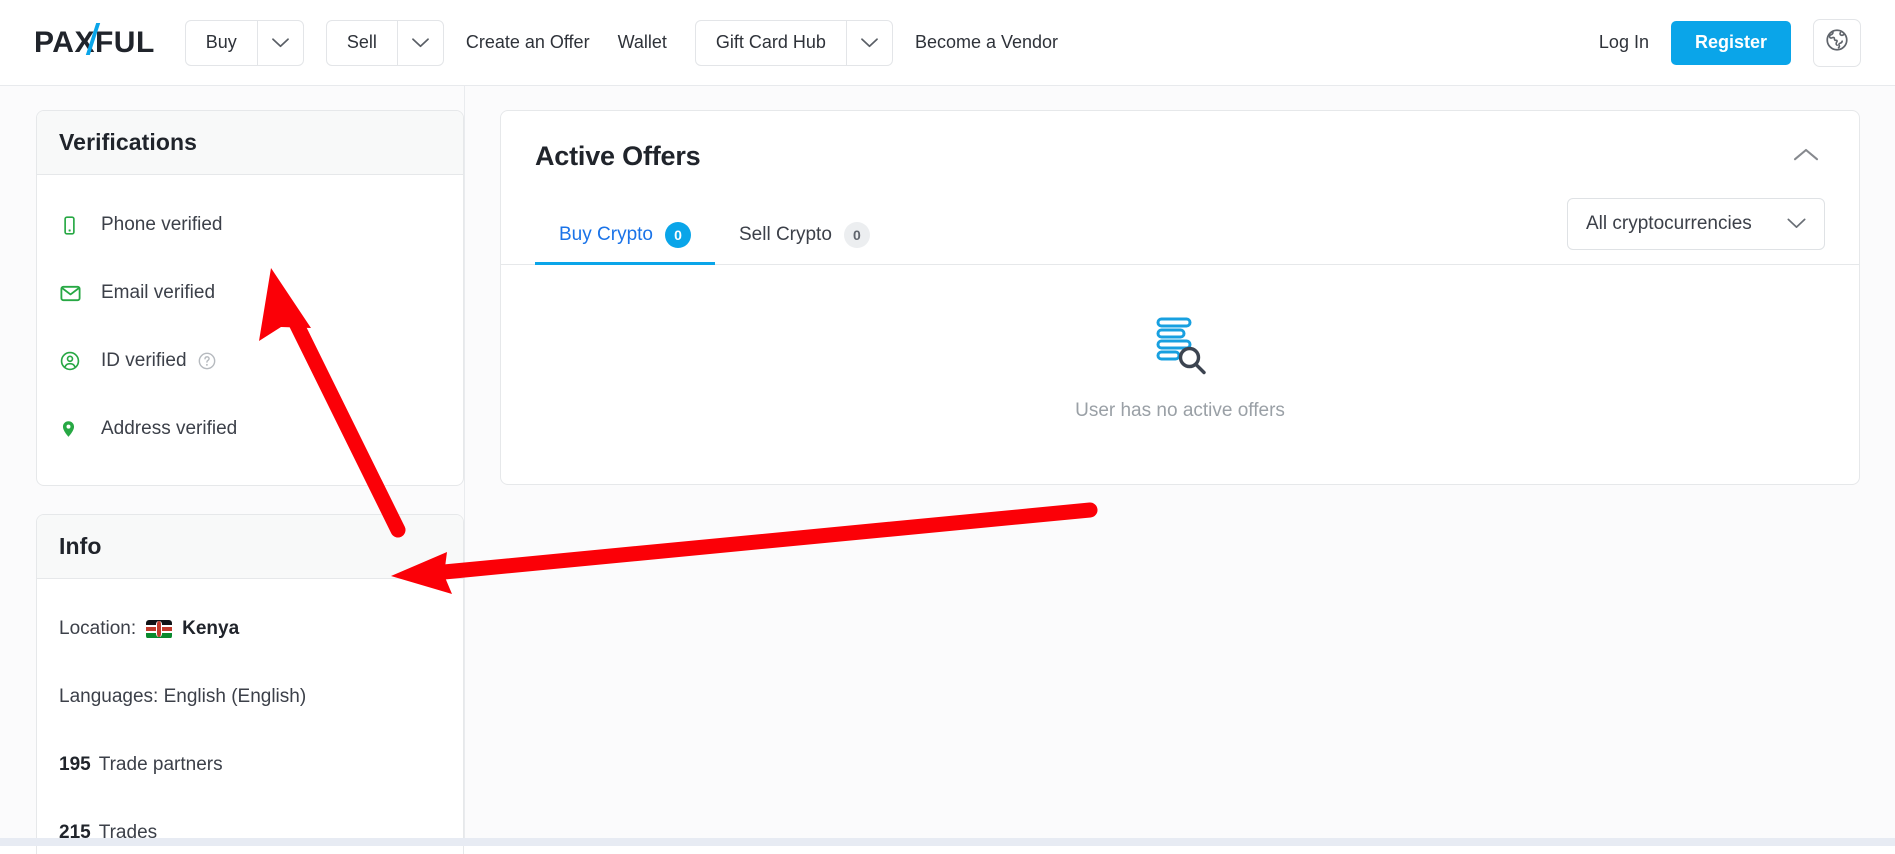  Describe the element at coordinates (144, 360) in the screenshot. I see `verification-label-id: ID verified` at that location.